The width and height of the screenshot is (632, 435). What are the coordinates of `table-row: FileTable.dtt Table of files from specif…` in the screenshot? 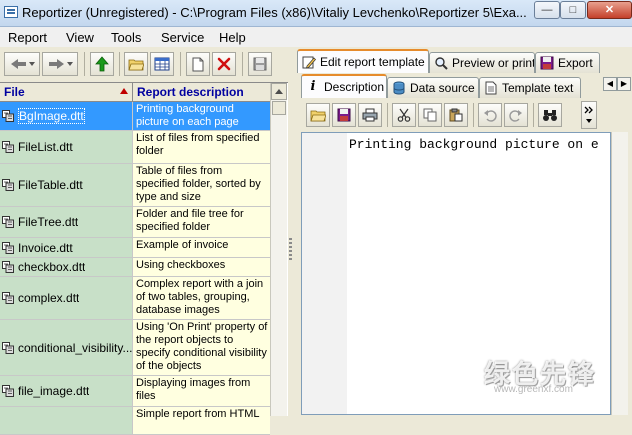 It's located at (135, 185).